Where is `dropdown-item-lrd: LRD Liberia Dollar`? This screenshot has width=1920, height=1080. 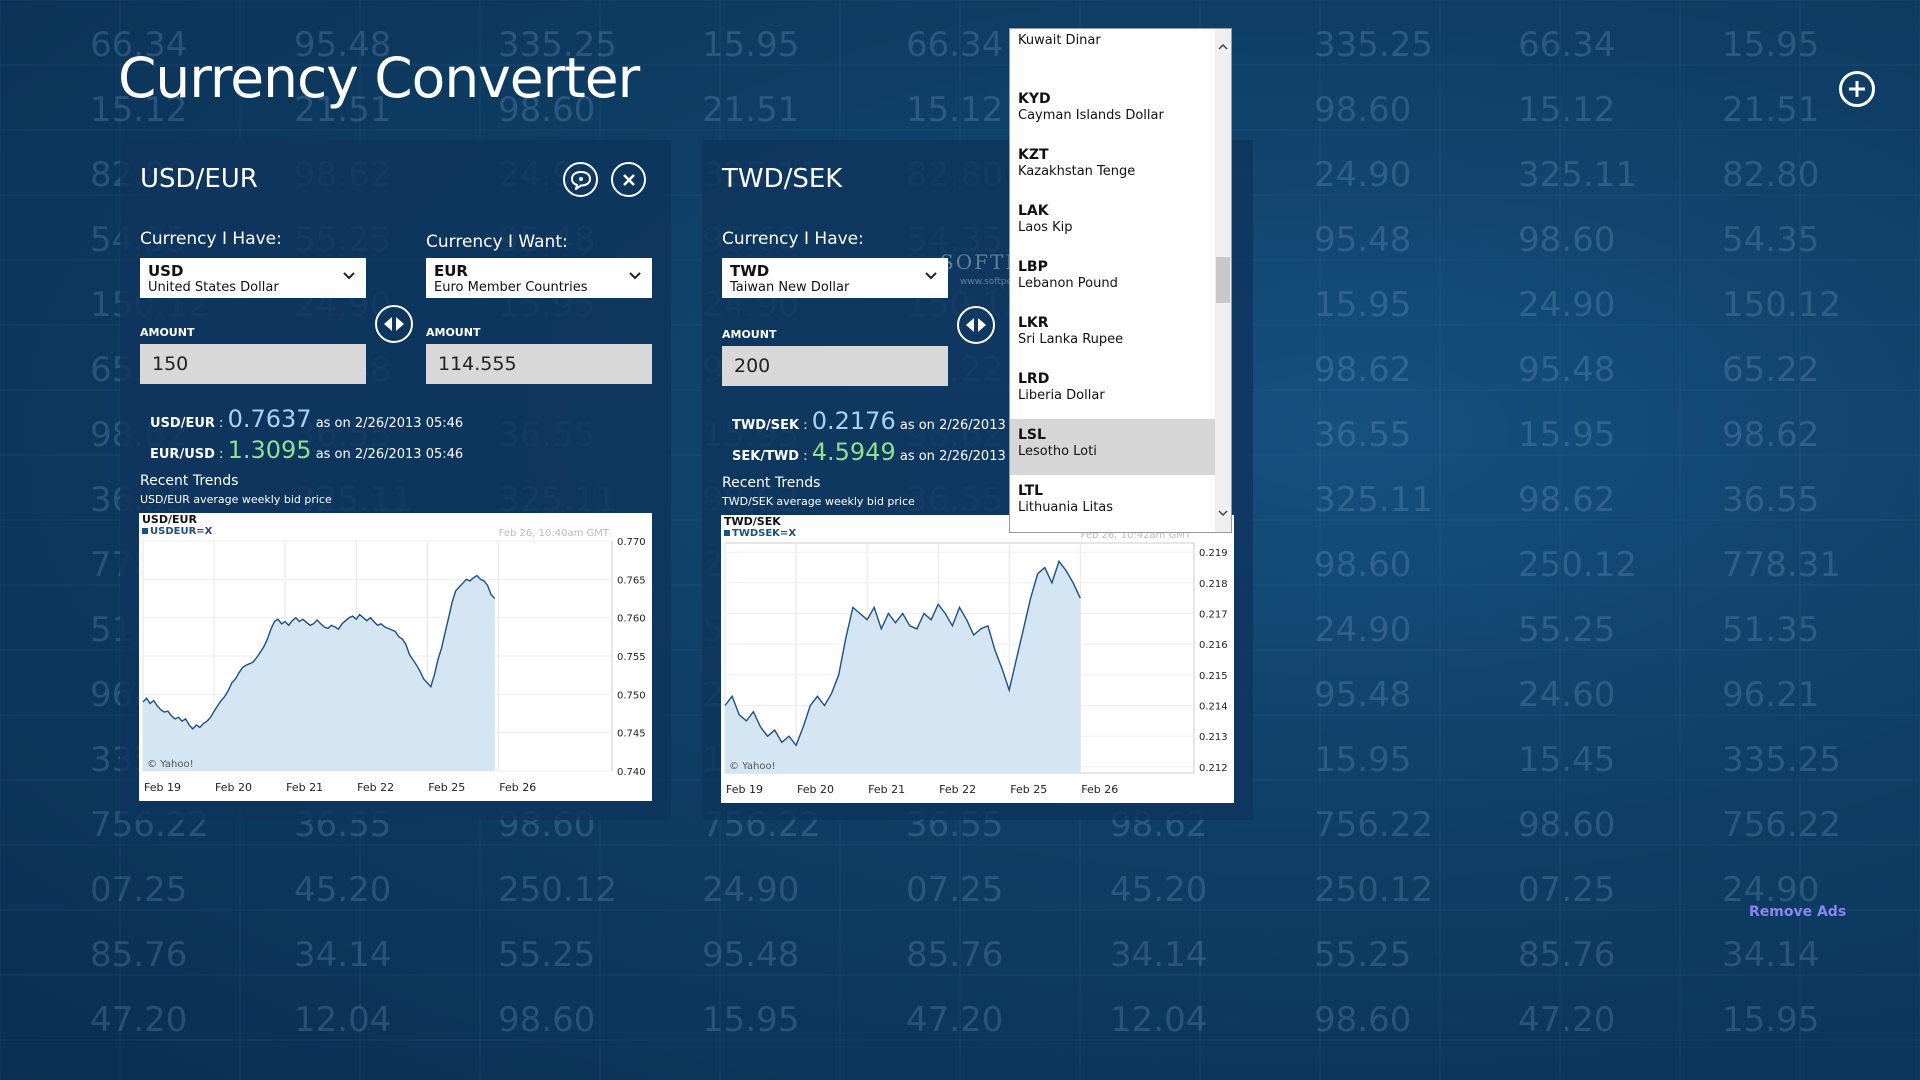 dropdown-item-lrd: LRD Liberia Dollar is located at coordinates (1113, 391).